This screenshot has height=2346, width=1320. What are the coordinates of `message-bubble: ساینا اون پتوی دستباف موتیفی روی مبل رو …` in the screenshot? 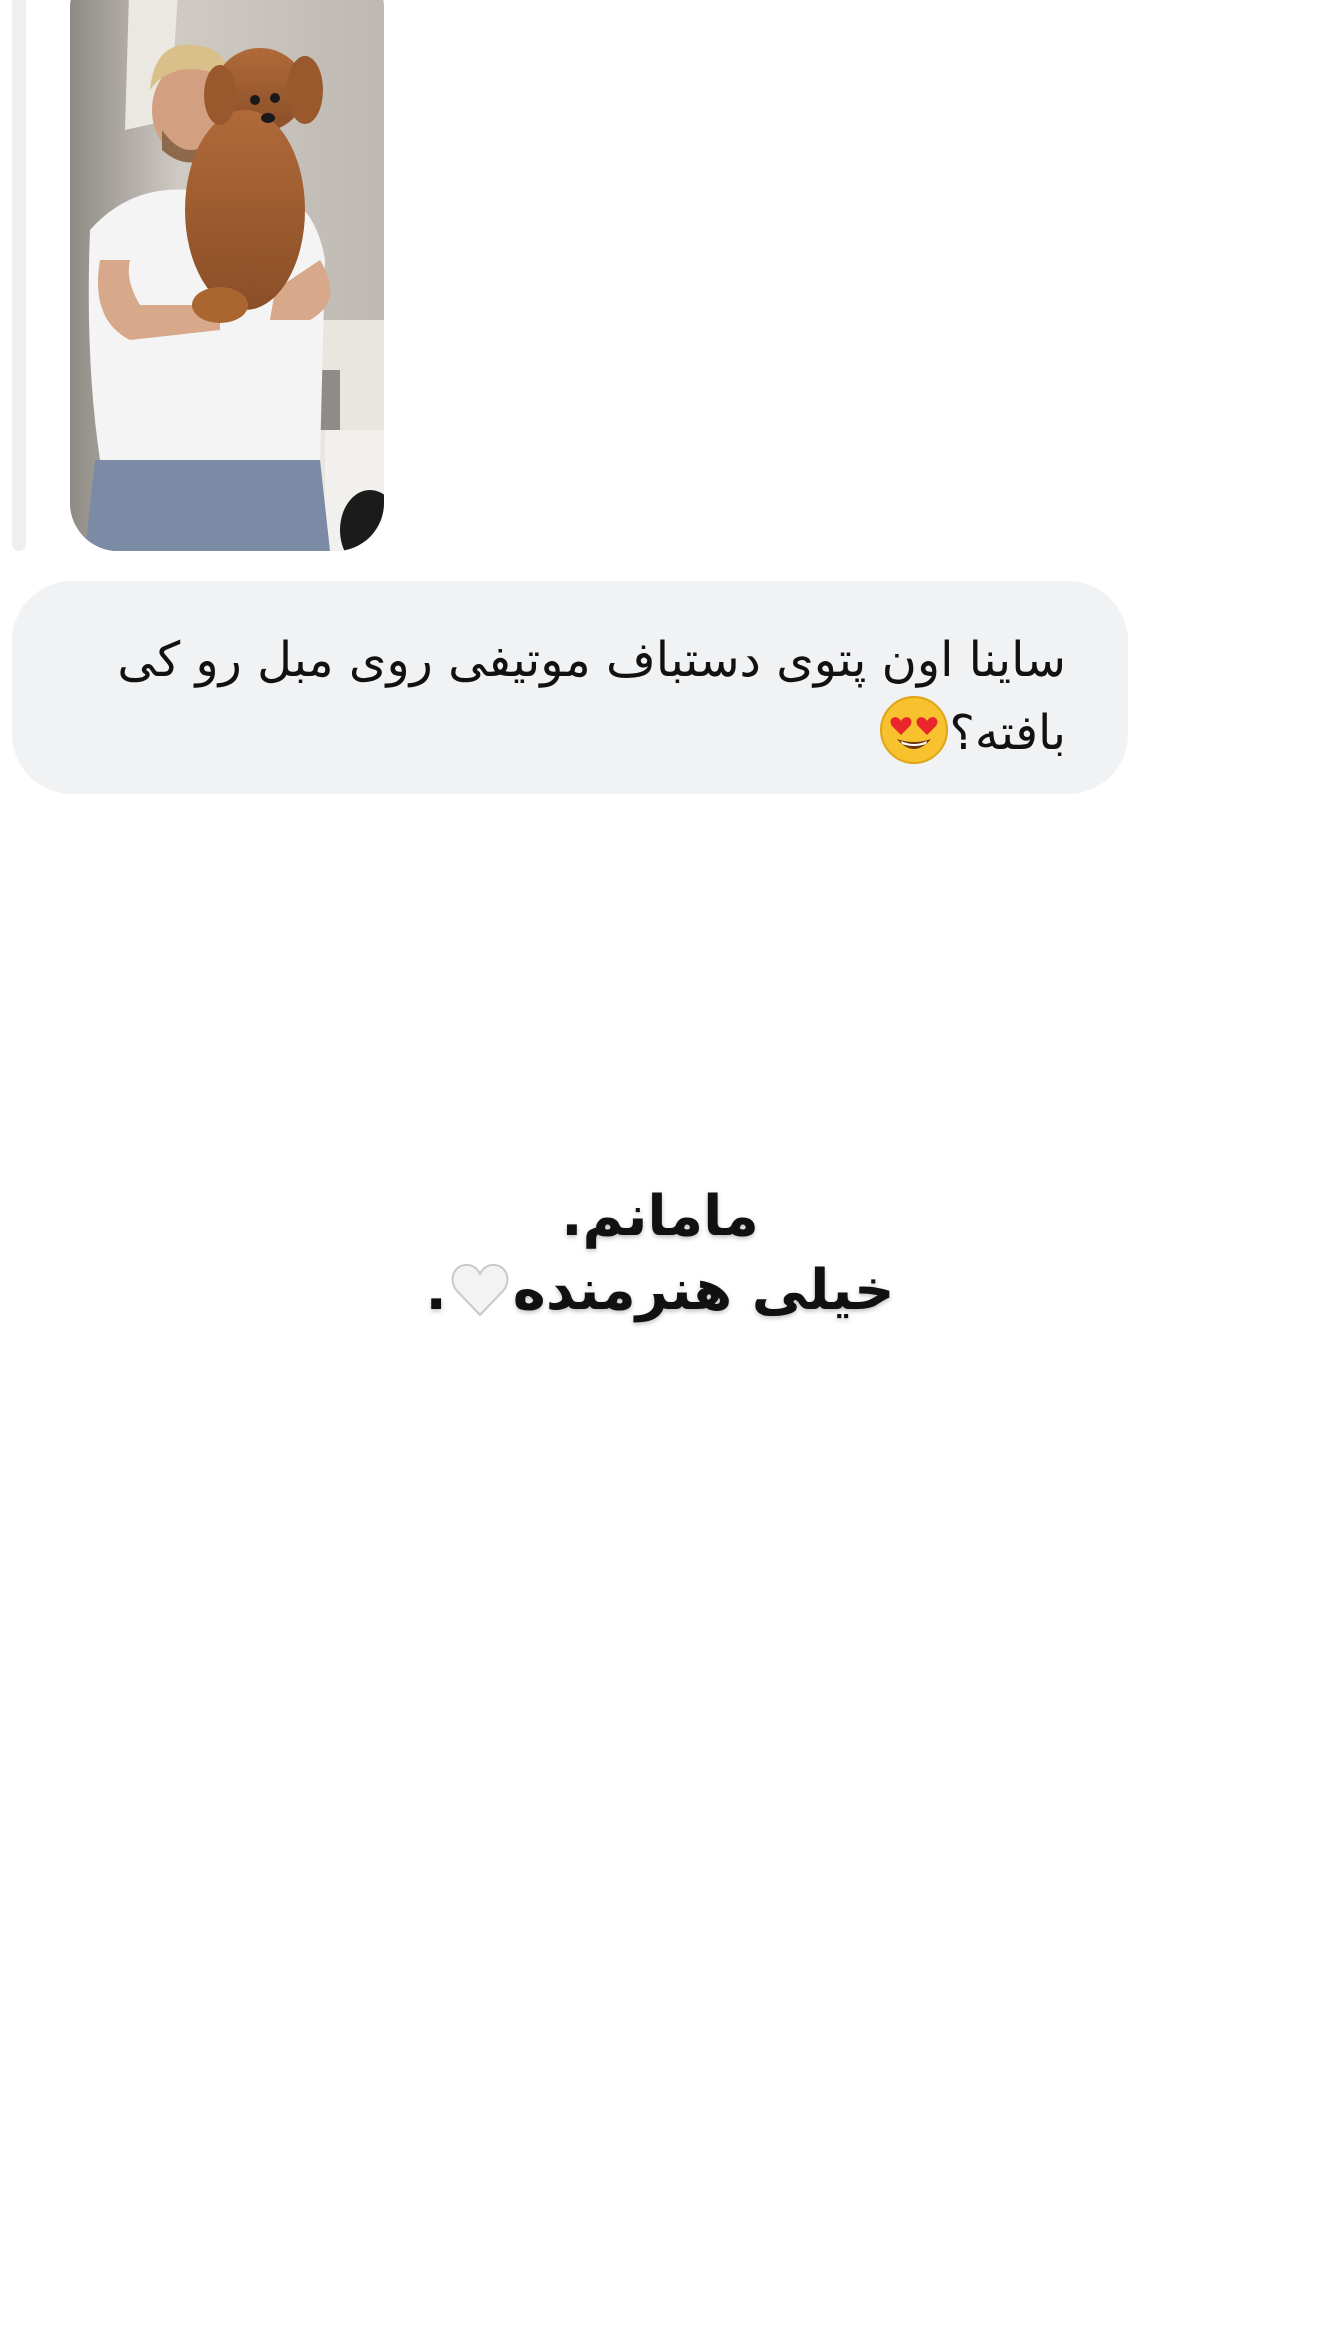 It's located at (570, 687).